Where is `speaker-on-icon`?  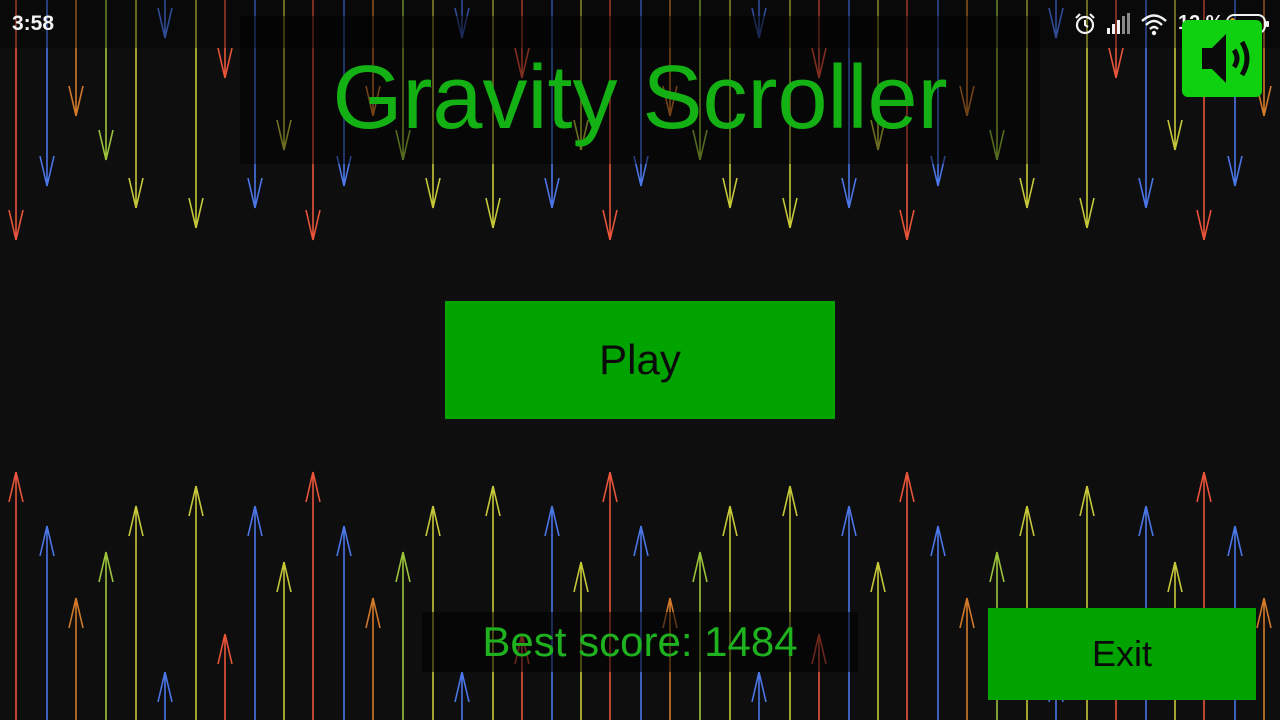
speaker-on-icon is located at coordinates (1226, 58).